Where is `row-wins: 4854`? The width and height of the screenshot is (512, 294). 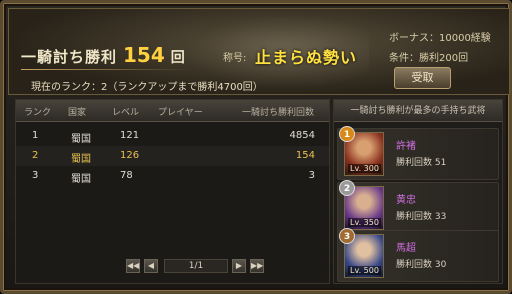 row-wins: 4854 is located at coordinates (302, 135).